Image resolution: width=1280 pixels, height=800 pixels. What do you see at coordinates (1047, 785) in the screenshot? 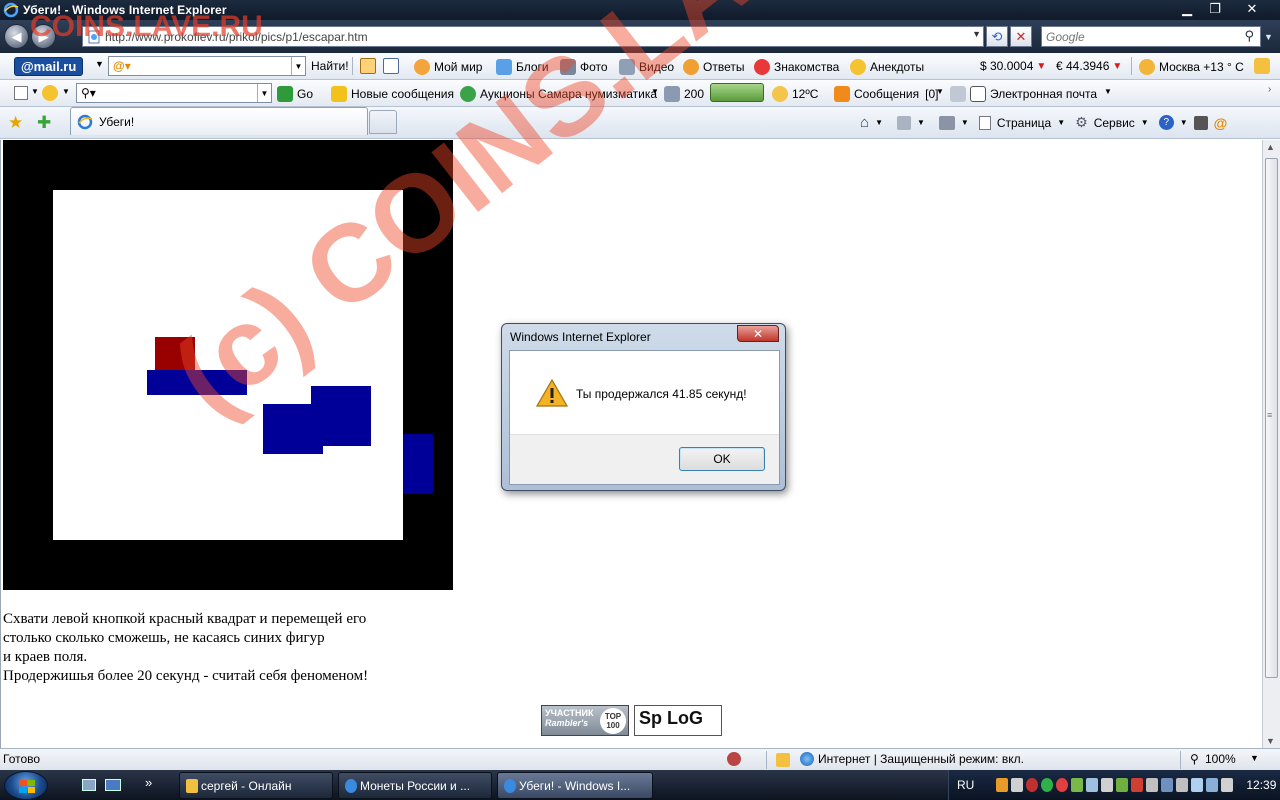
I see `tray-icq-icon` at bounding box center [1047, 785].